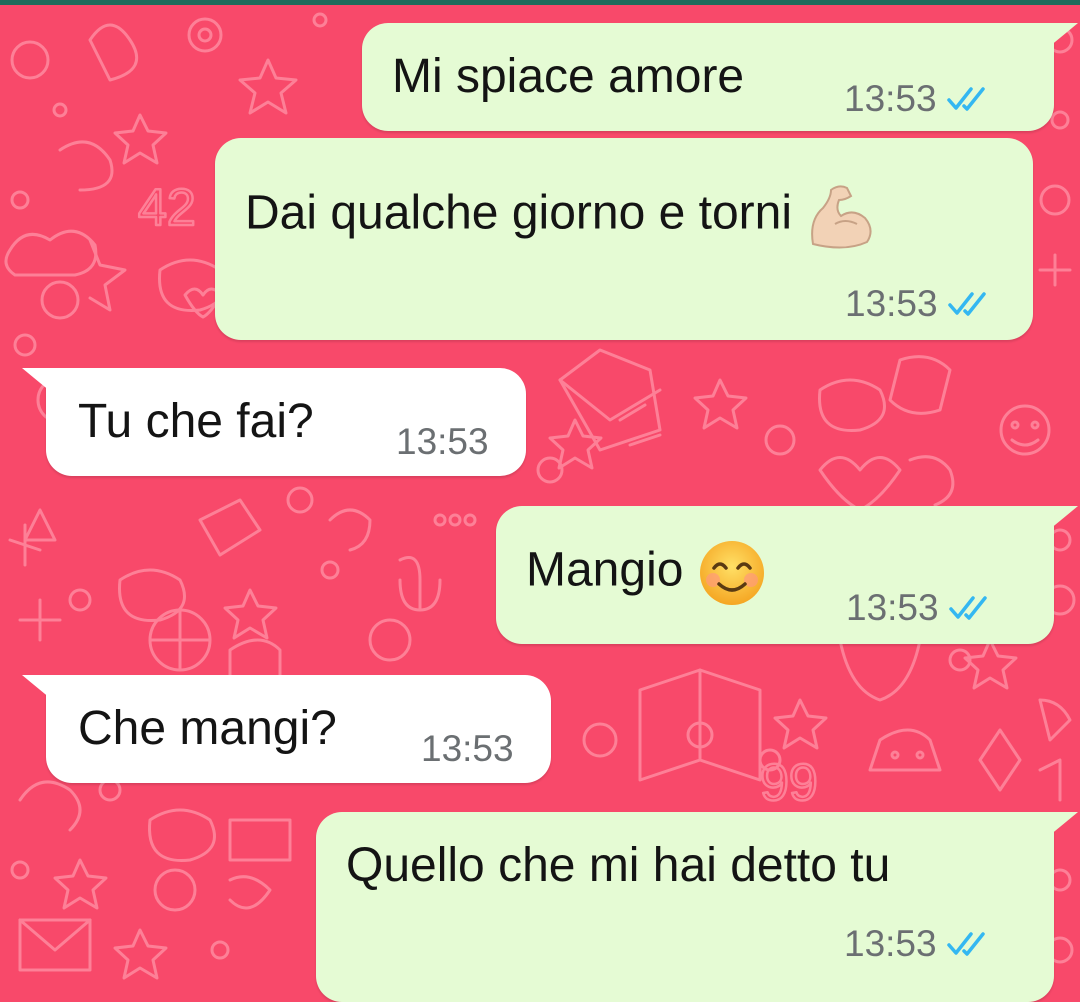  I want to click on doodle-smiley, so click(1025, 430).